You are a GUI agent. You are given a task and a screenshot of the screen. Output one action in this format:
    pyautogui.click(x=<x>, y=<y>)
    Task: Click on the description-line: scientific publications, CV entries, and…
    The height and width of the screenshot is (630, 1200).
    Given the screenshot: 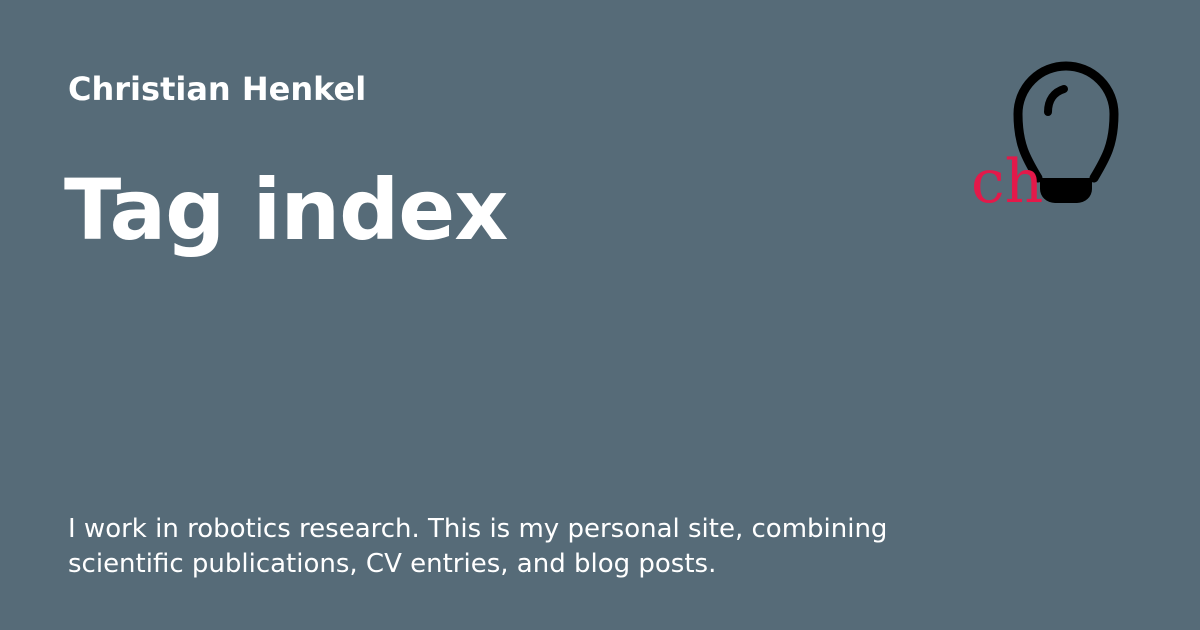 What is the action you would take?
    pyautogui.click(x=392, y=564)
    